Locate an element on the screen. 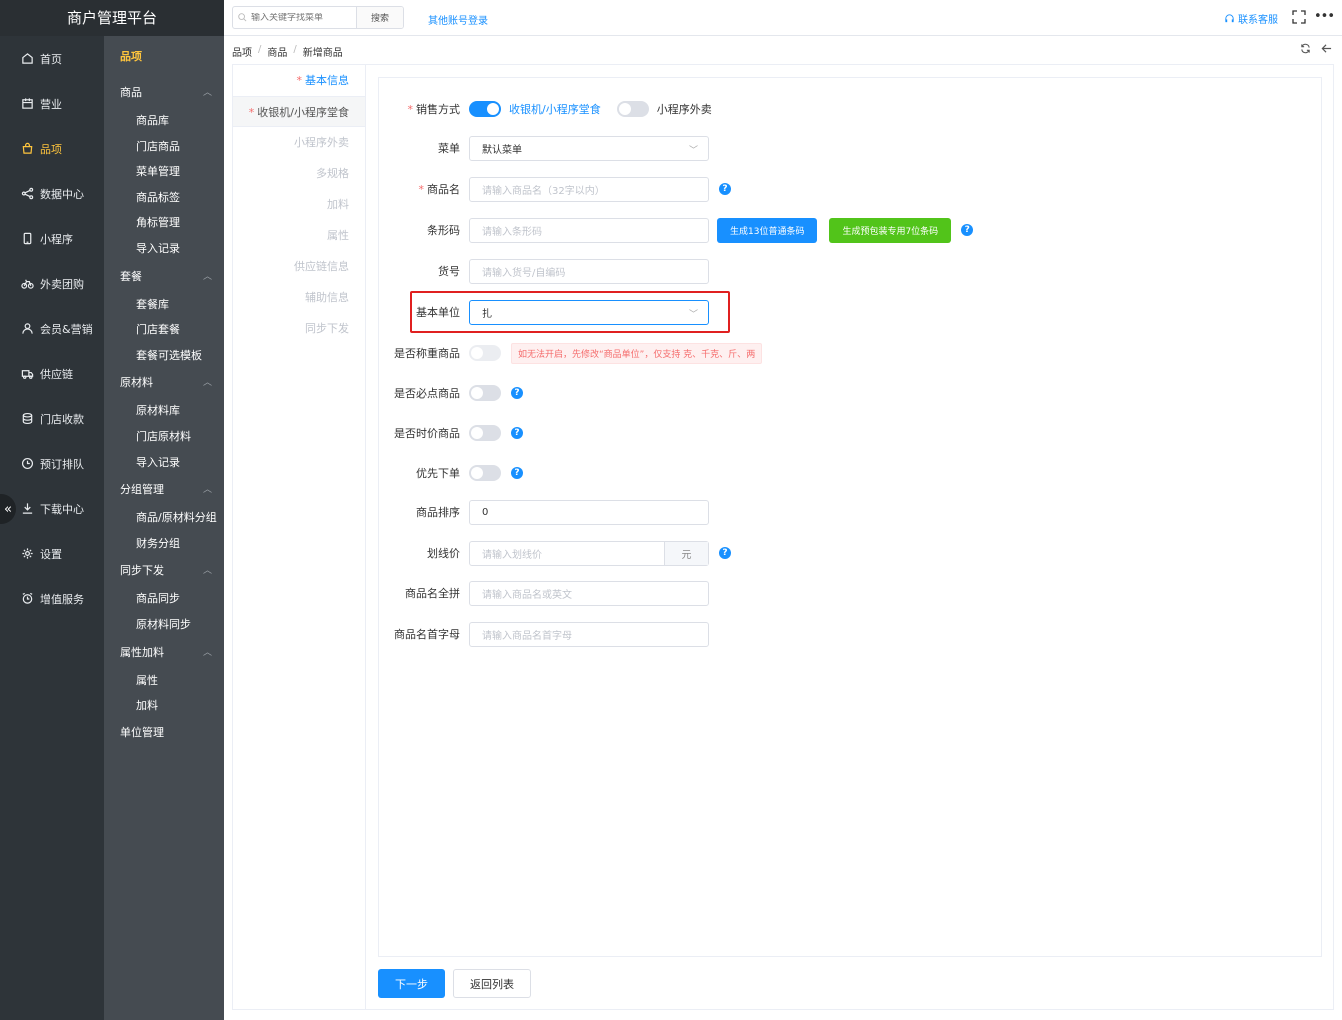 This screenshot has width=1342, height=1020. form-step: 多规格 is located at coordinates (299, 173).